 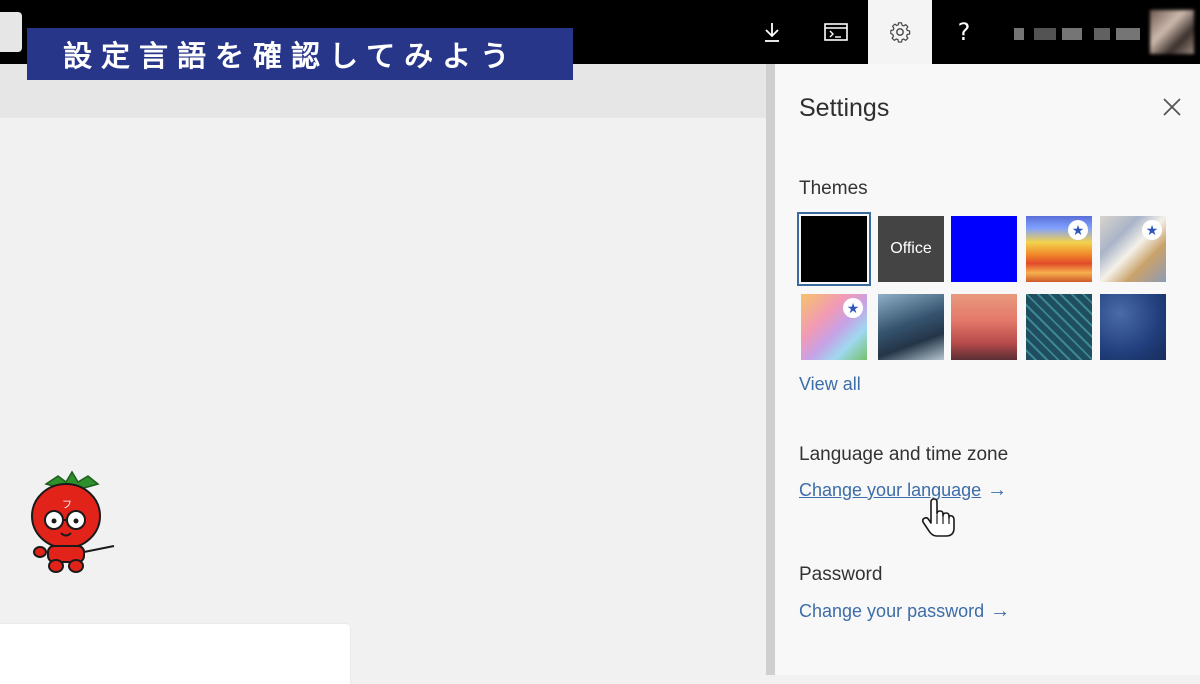 I want to click on console-icon, so click(x=836, y=32).